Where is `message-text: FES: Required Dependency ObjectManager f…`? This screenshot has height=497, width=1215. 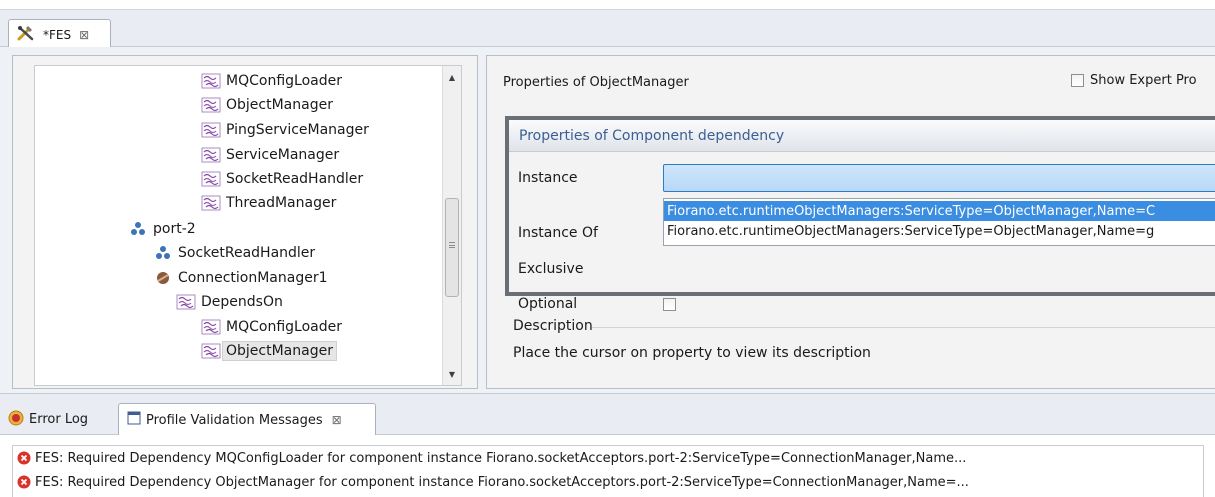 message-text: FES: Required Dependency ObjectManager f… is located at coordinates (502, 482).